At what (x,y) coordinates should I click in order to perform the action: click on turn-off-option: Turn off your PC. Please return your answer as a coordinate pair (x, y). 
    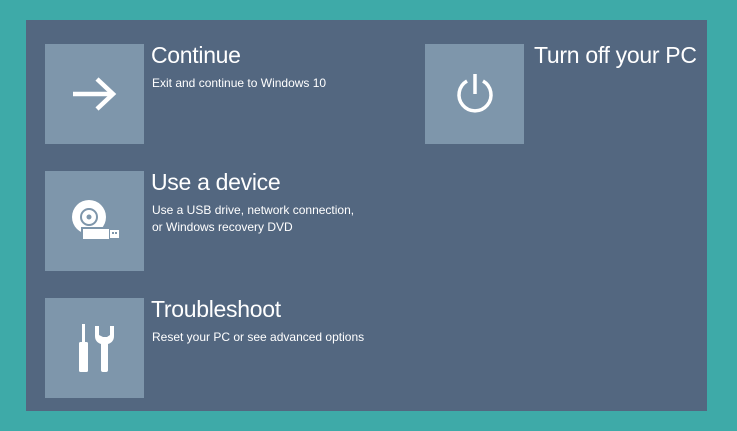
    Looking at the image, I should click on (565, 93).